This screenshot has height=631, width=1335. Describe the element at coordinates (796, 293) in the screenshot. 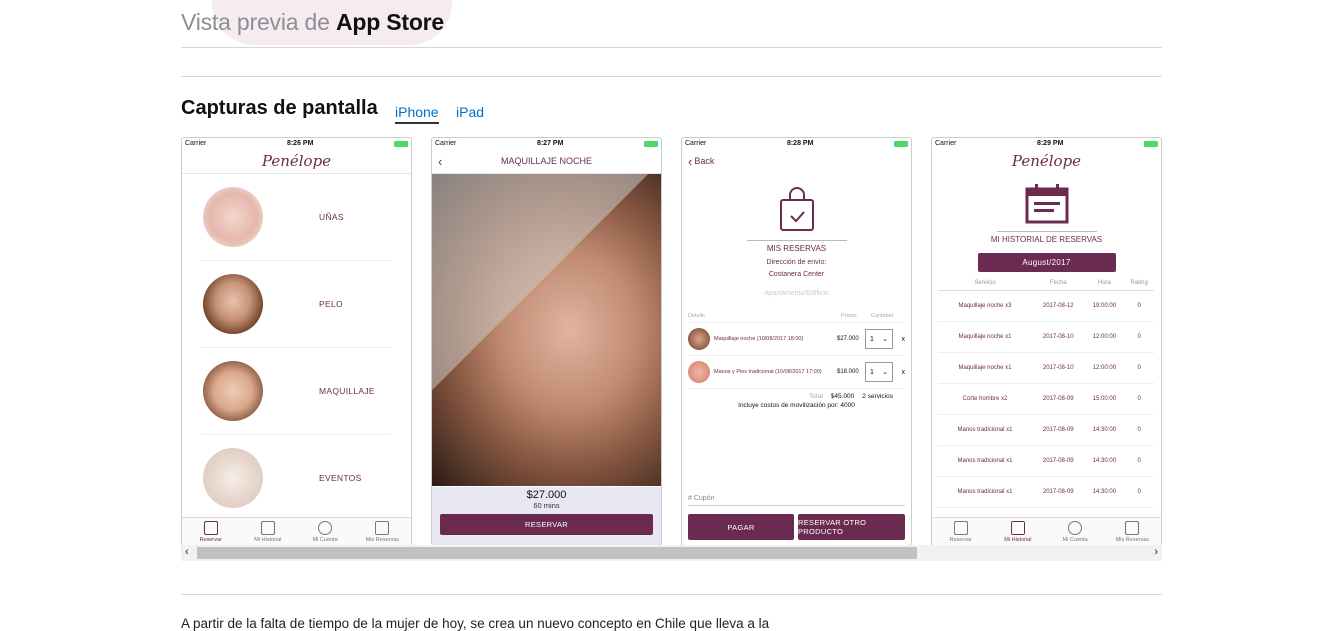

I see `apartment-input: Apartamento/Edificio` at that location.